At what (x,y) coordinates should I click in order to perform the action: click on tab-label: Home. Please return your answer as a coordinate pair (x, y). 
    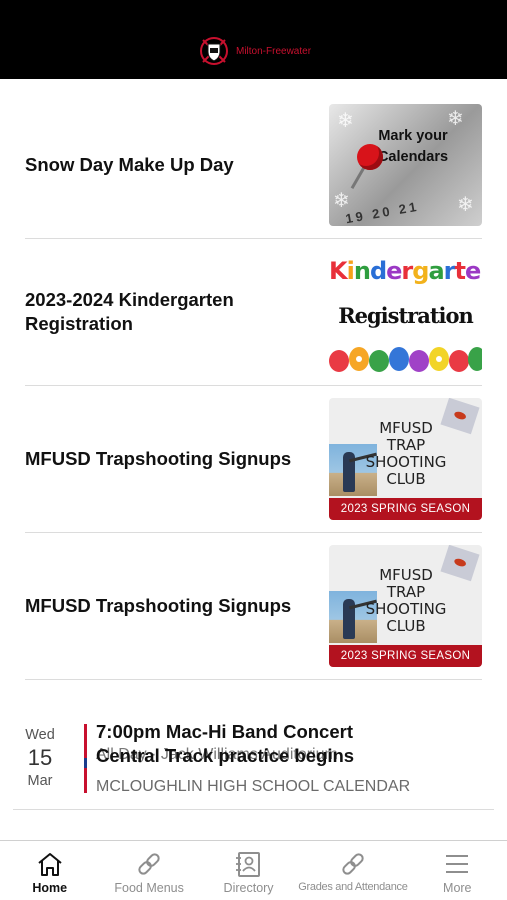
    Looking at the image, I should click on (50, 888).